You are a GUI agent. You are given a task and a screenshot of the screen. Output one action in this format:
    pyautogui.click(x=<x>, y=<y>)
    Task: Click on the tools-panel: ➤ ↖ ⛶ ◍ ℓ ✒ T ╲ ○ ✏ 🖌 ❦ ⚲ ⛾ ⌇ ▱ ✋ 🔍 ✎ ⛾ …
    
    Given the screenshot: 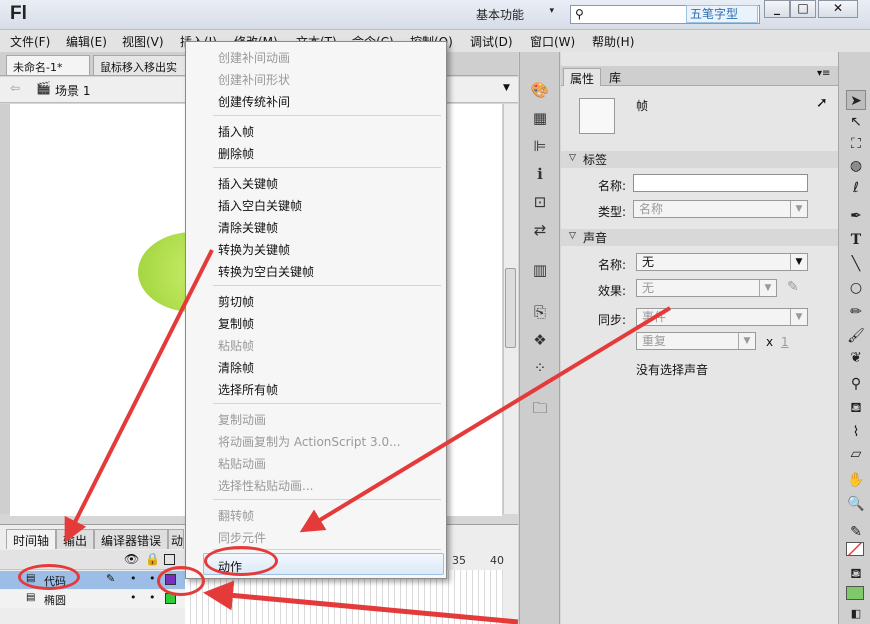 What is the action you would take?
    pyautogui.click(x=854, y=338)
    